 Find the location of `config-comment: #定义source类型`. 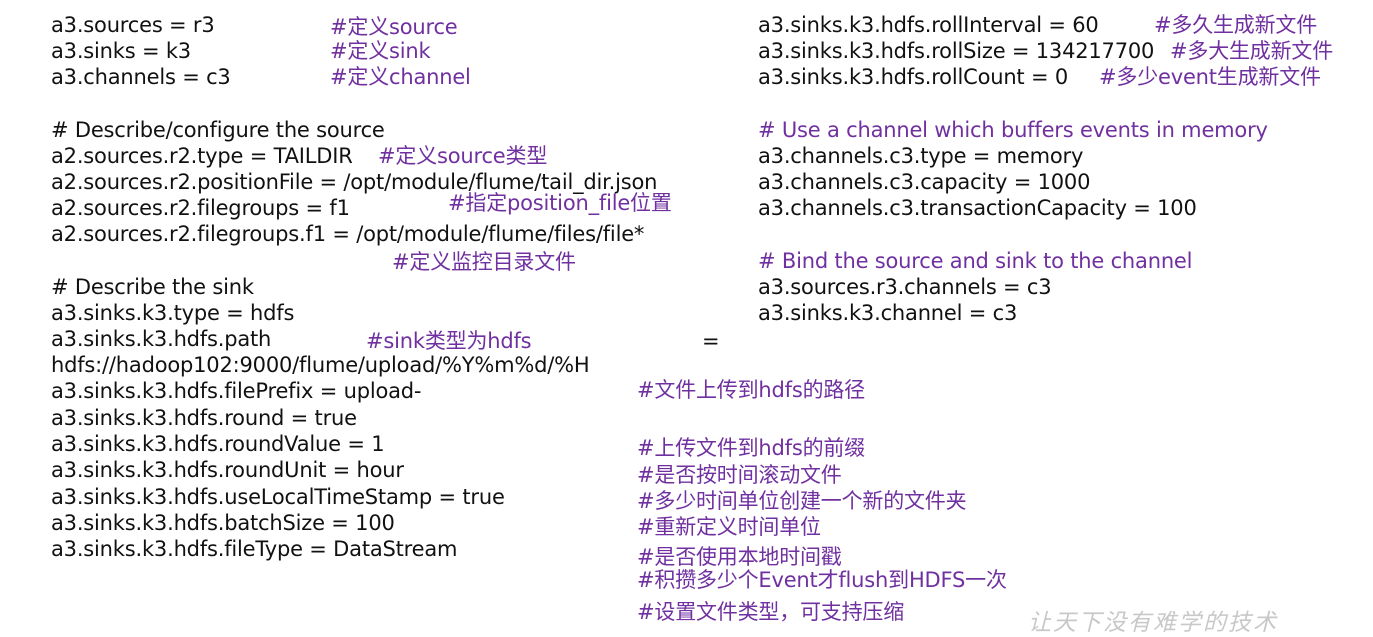

config-comment: #定义source类型 is located at coordinates (463, 156).